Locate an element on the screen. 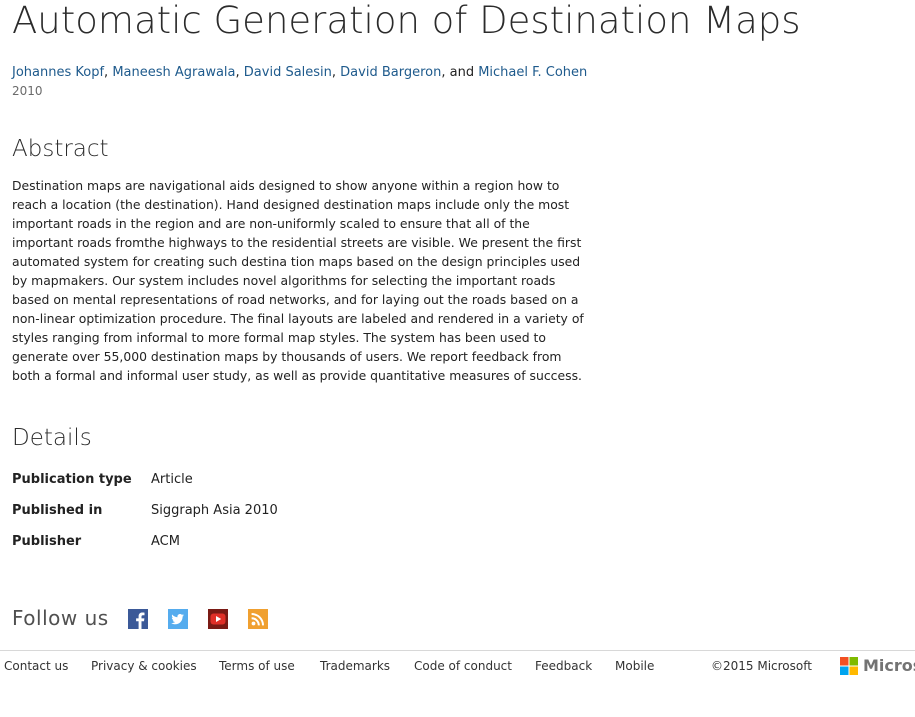 This screenshot has height=717, width=915. publication-year: 2010 is located at coordinates (27, 91).